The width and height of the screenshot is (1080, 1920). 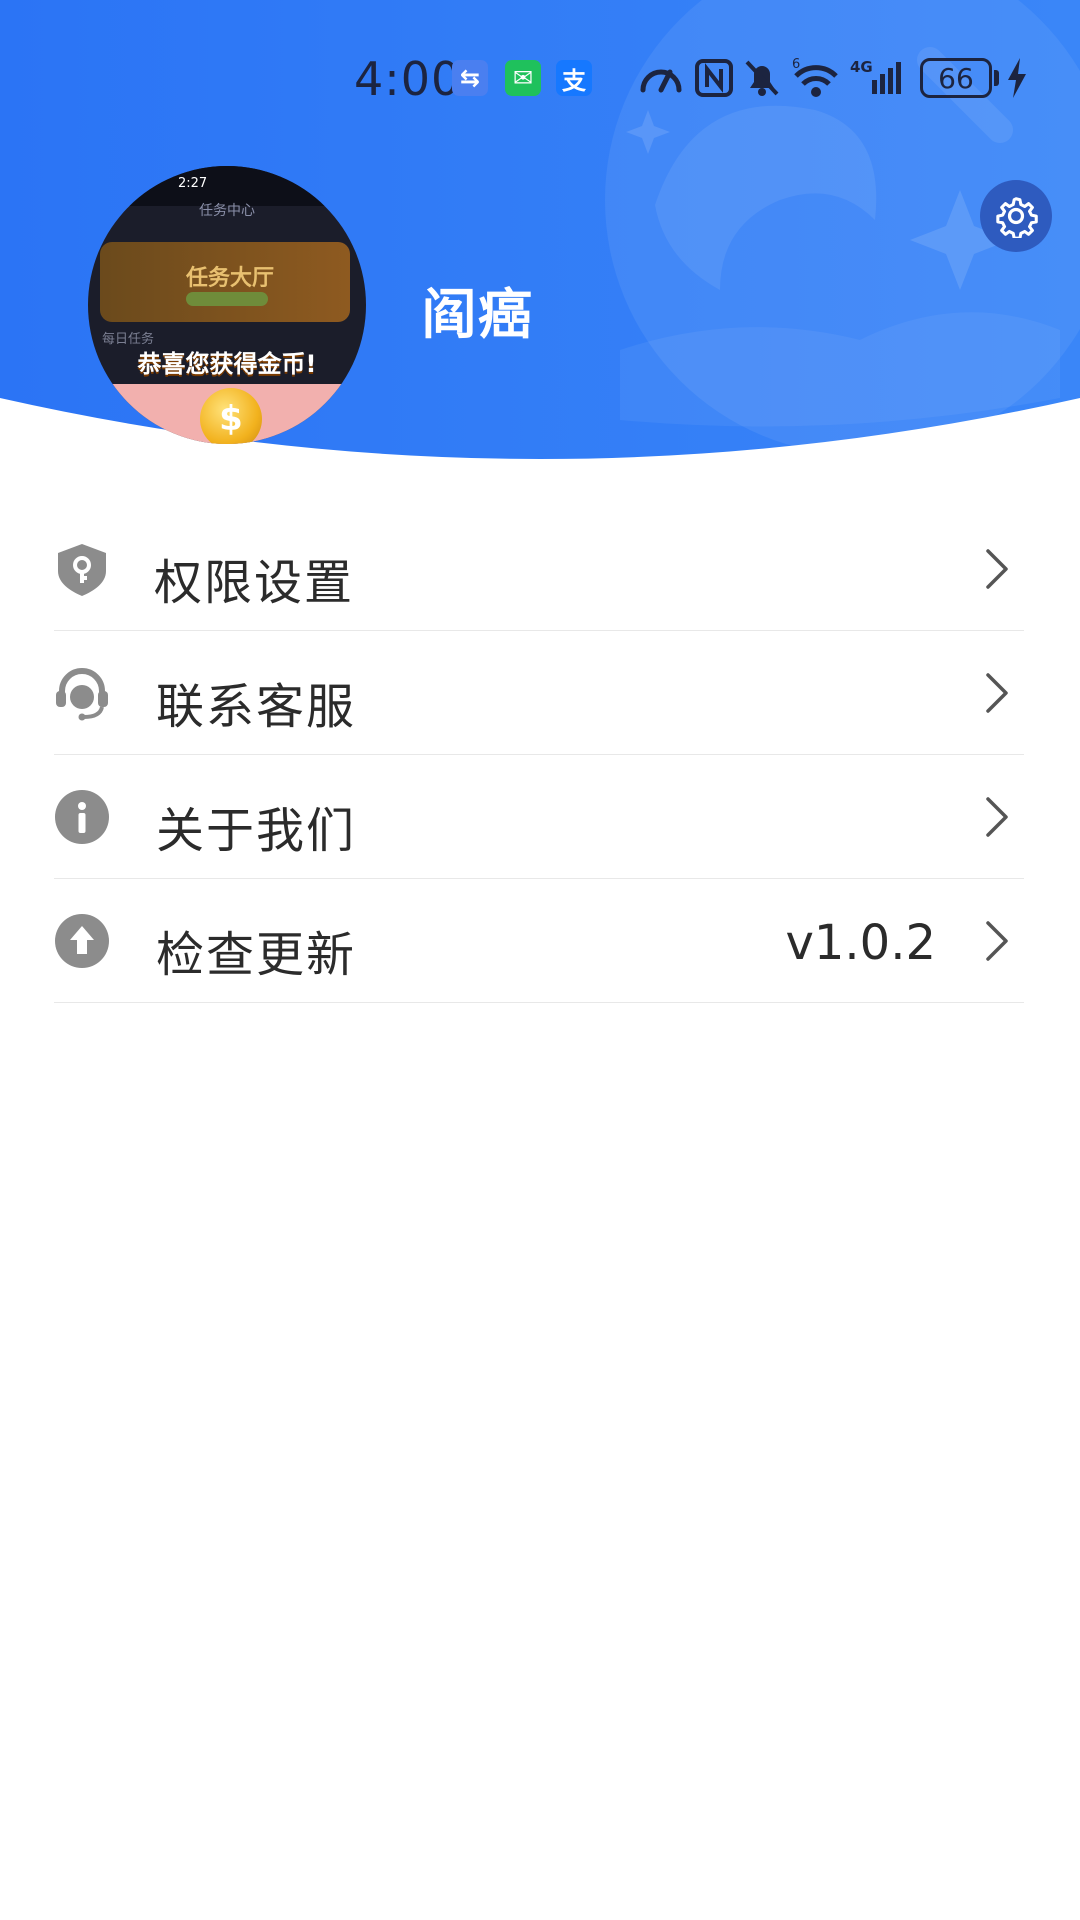 I want to click on status-bar: 4:00 ⇆ ✉ 支 6 4G 66, so click(x=540, y=80).